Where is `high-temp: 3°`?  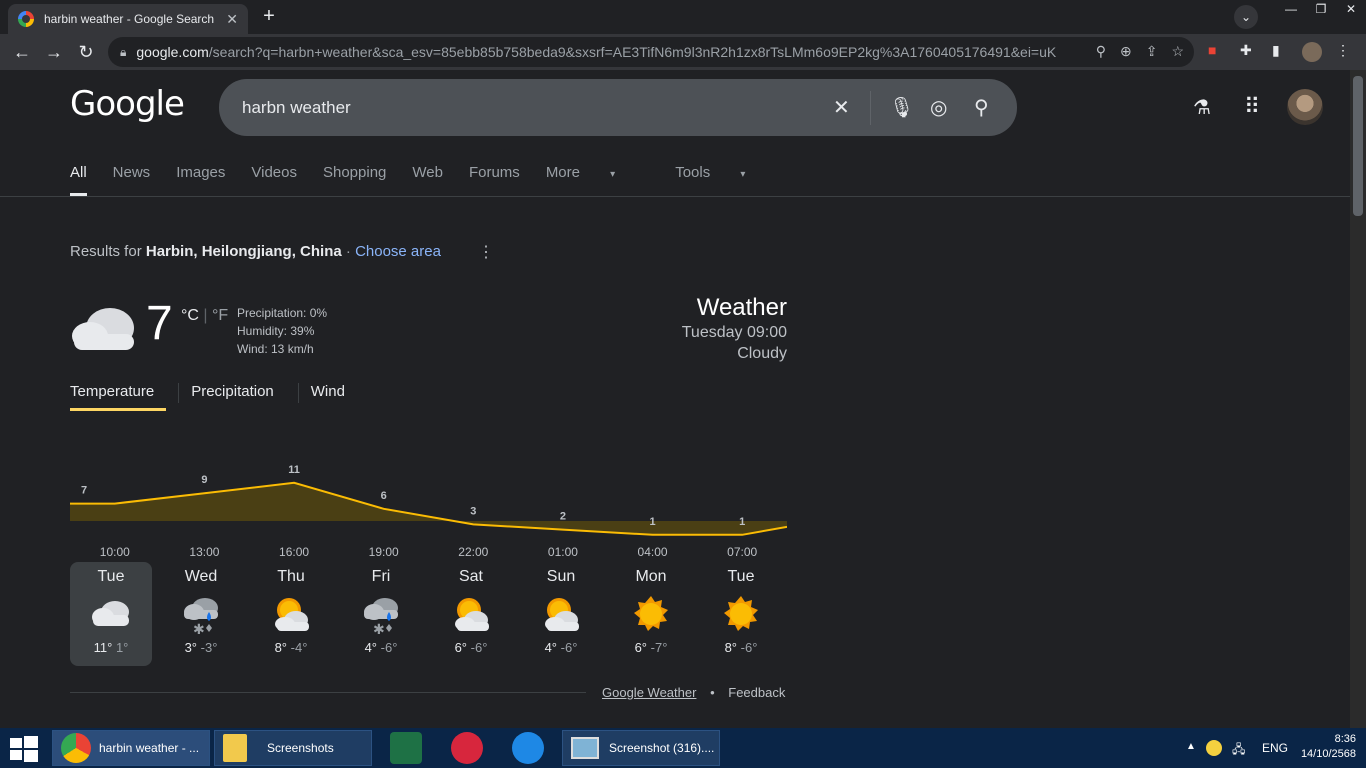 high-temp: 3° is located at coordinates (191, 647).